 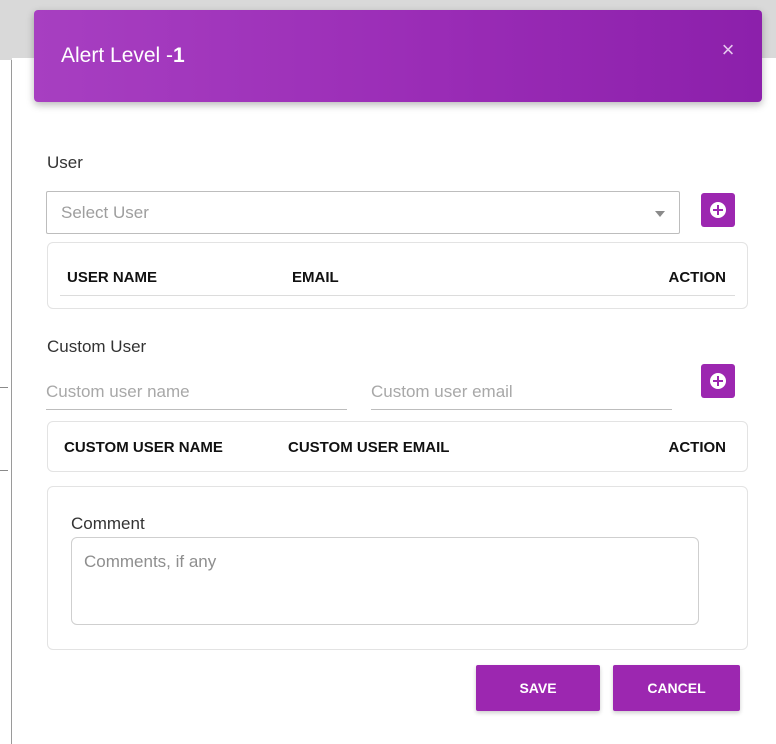 I want to click on user-table-header-action: ACTION, so click(x=697, y=277).